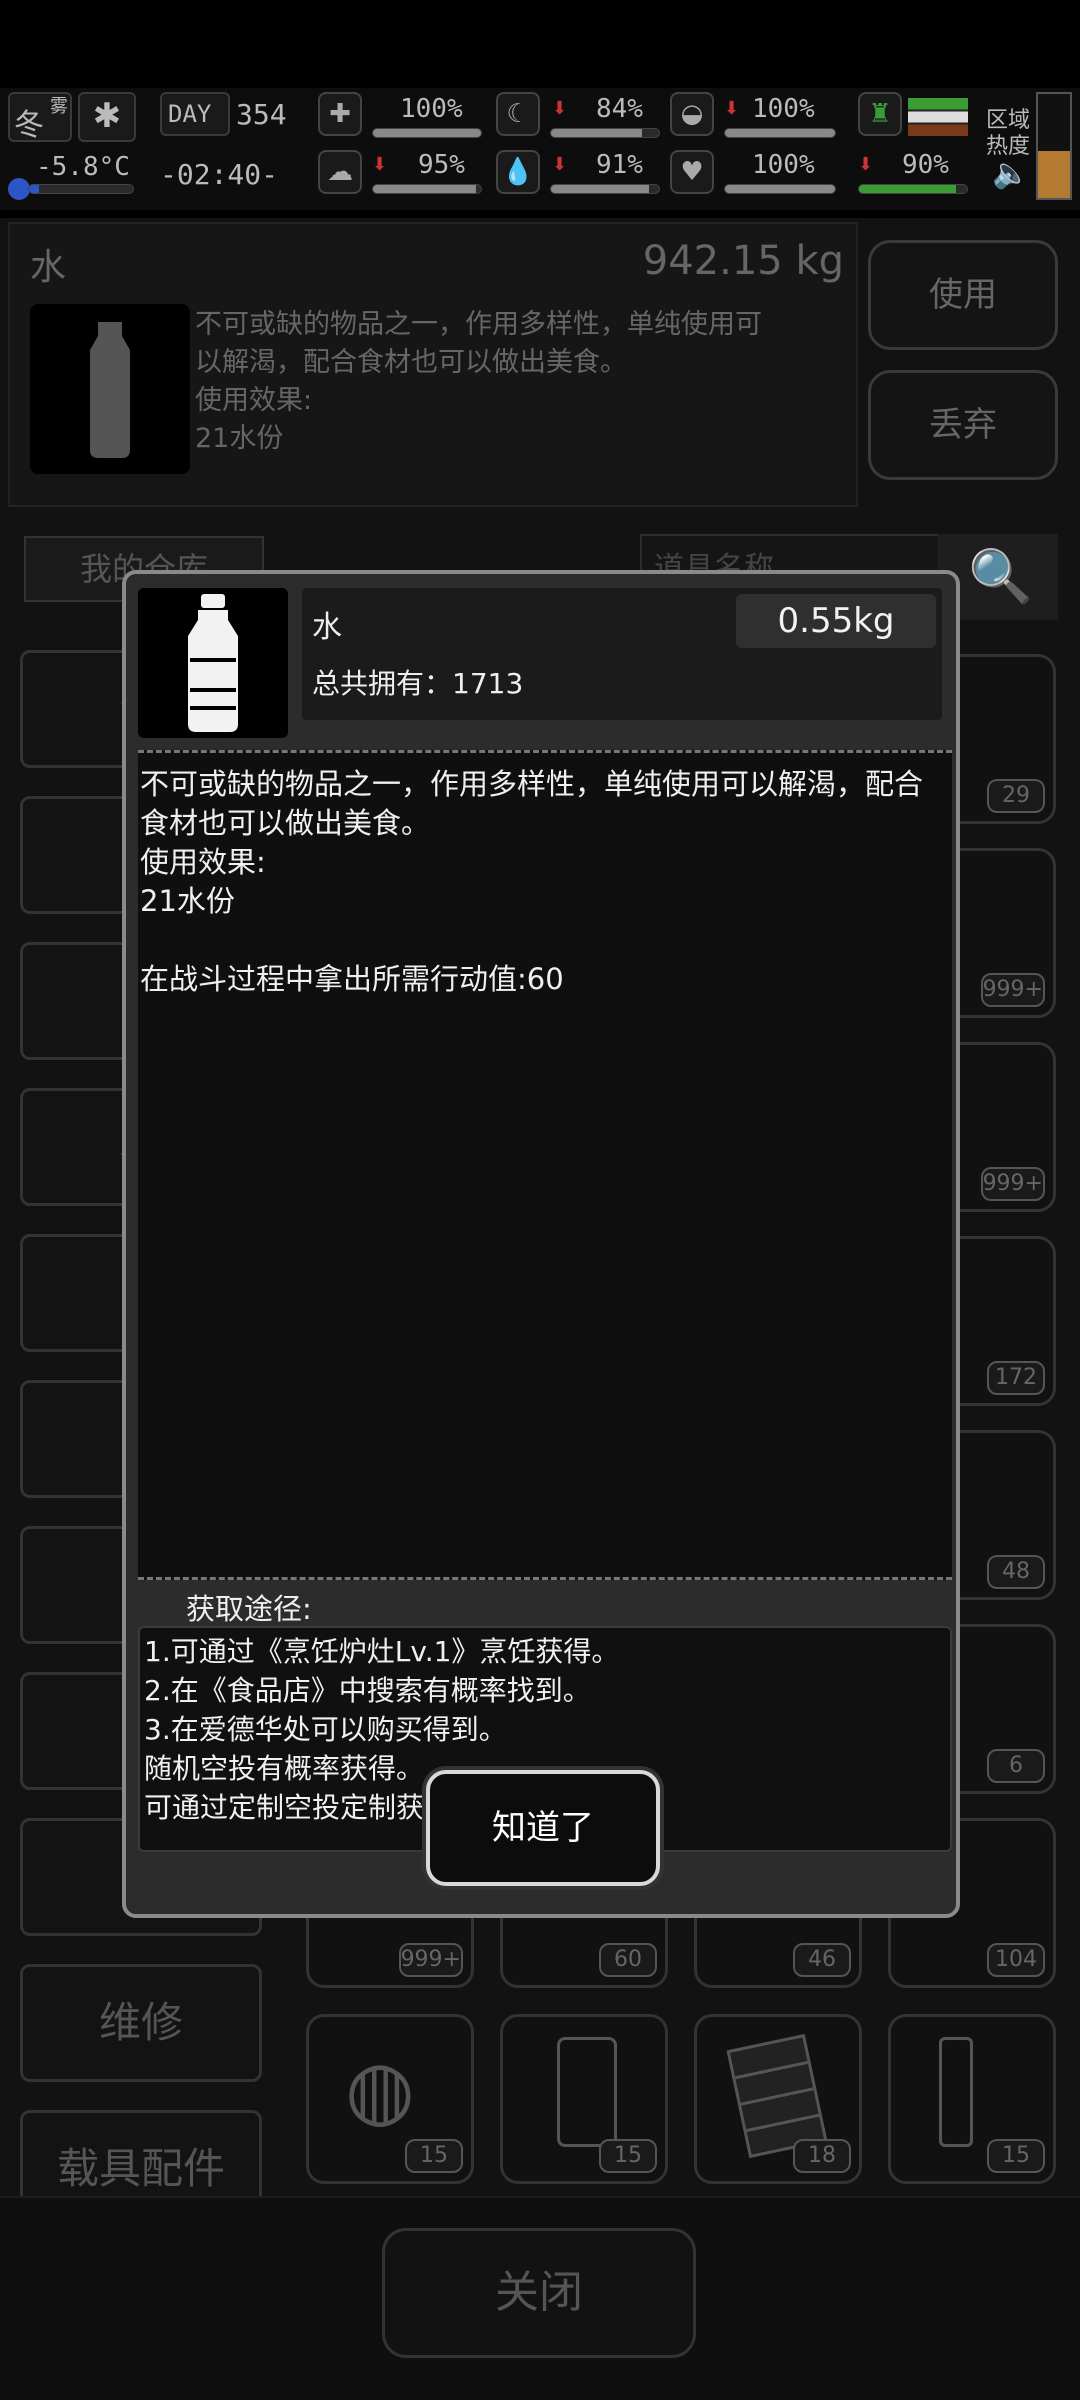  Describe the element at coordinates (81, 189) in the screenshot. I see `temperature-bar` at that location.